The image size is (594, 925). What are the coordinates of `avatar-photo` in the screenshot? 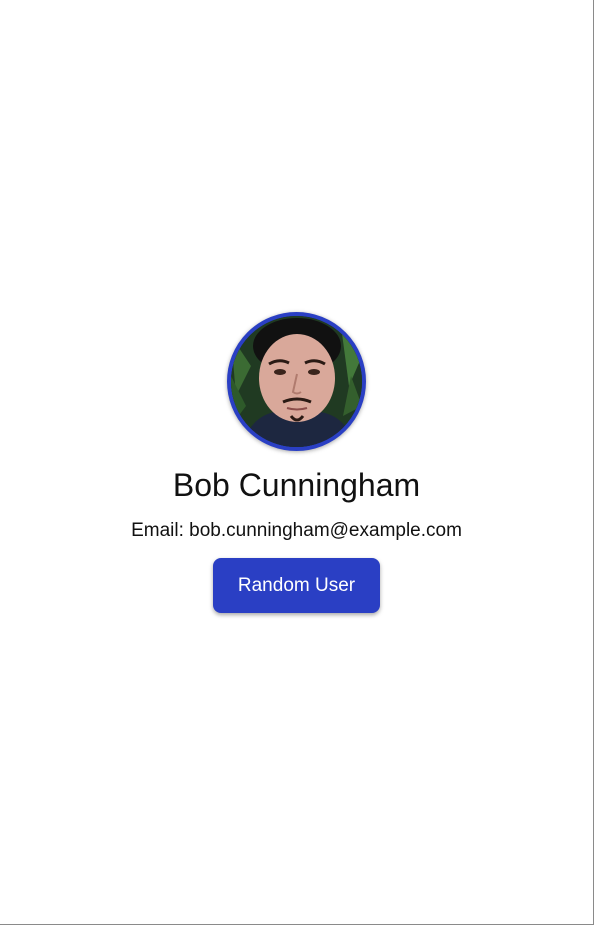 It's located at (296, 381).